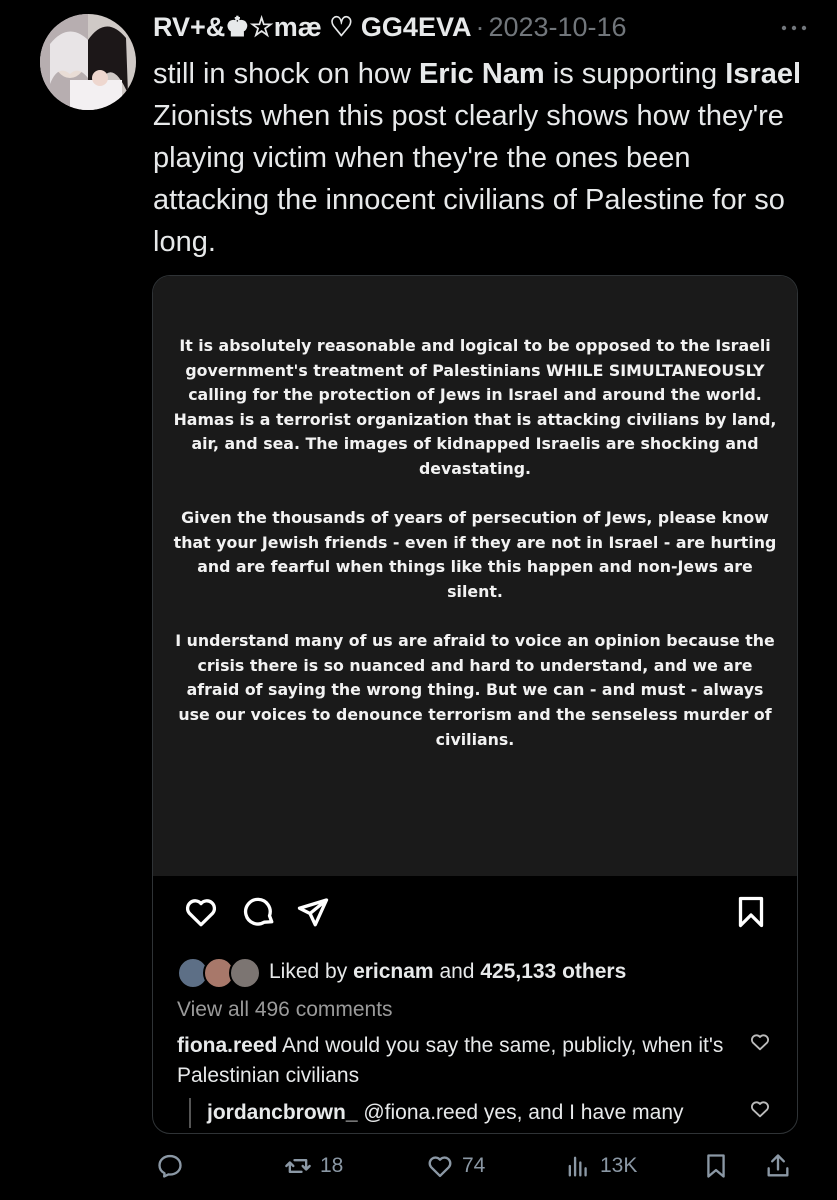 This screenshot has height=1200, width=837. What do you see at coordinates (312, 27) in the screenshot?
I see `display-name: RV+&♚☆mæ ♡ GG4EVA` at bounding box center [312, 27].